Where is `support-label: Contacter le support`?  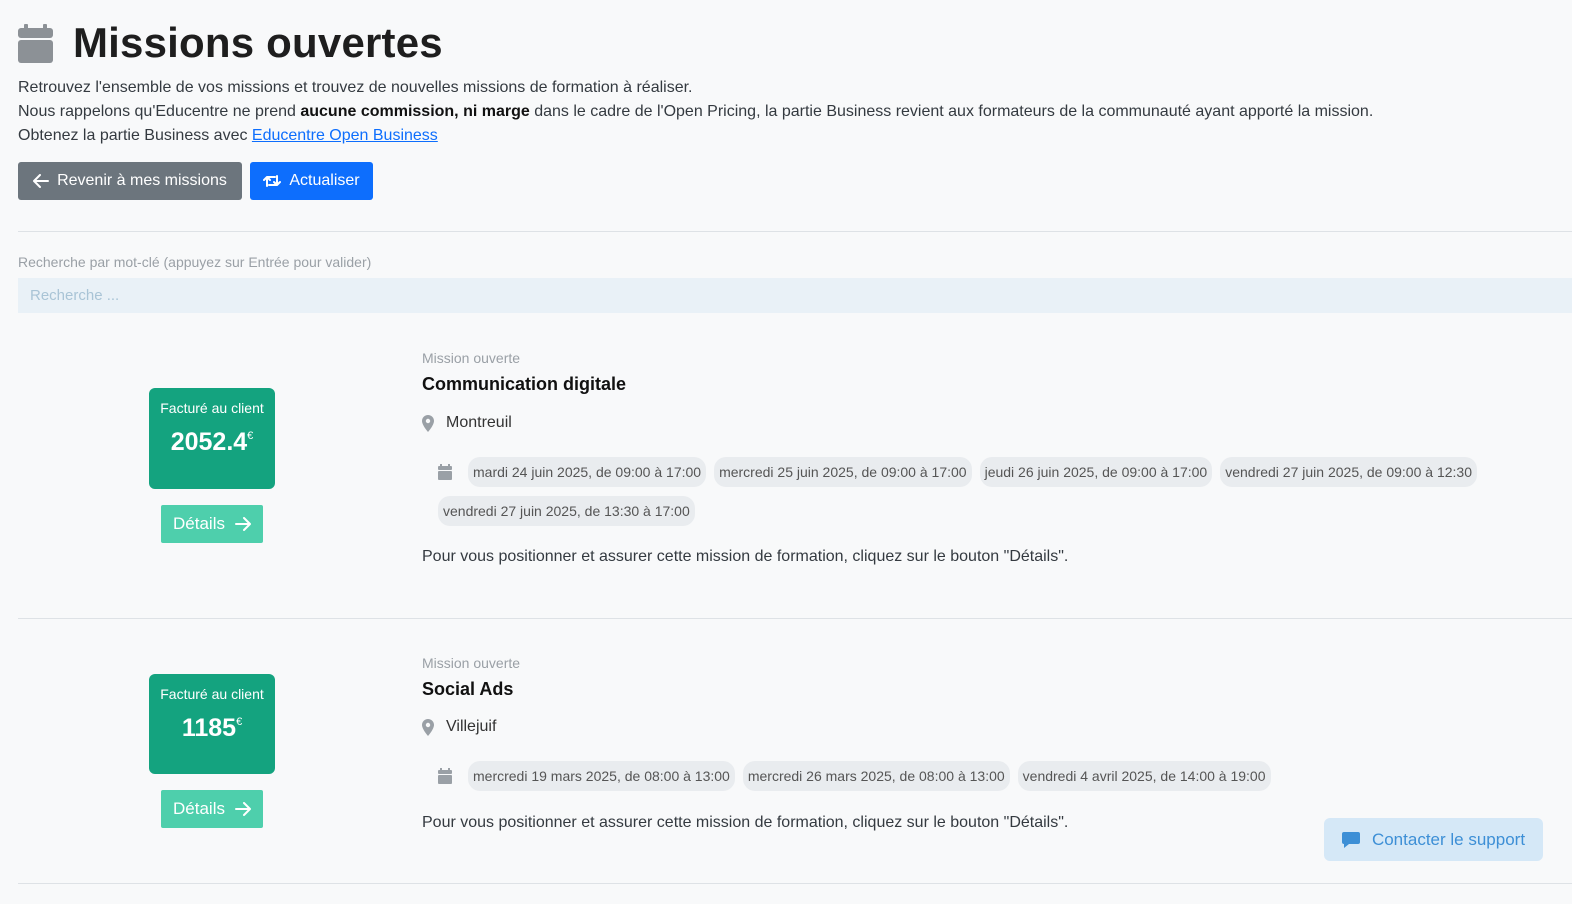
support-label: Contacter le support is located at coordinates (1448, 839).